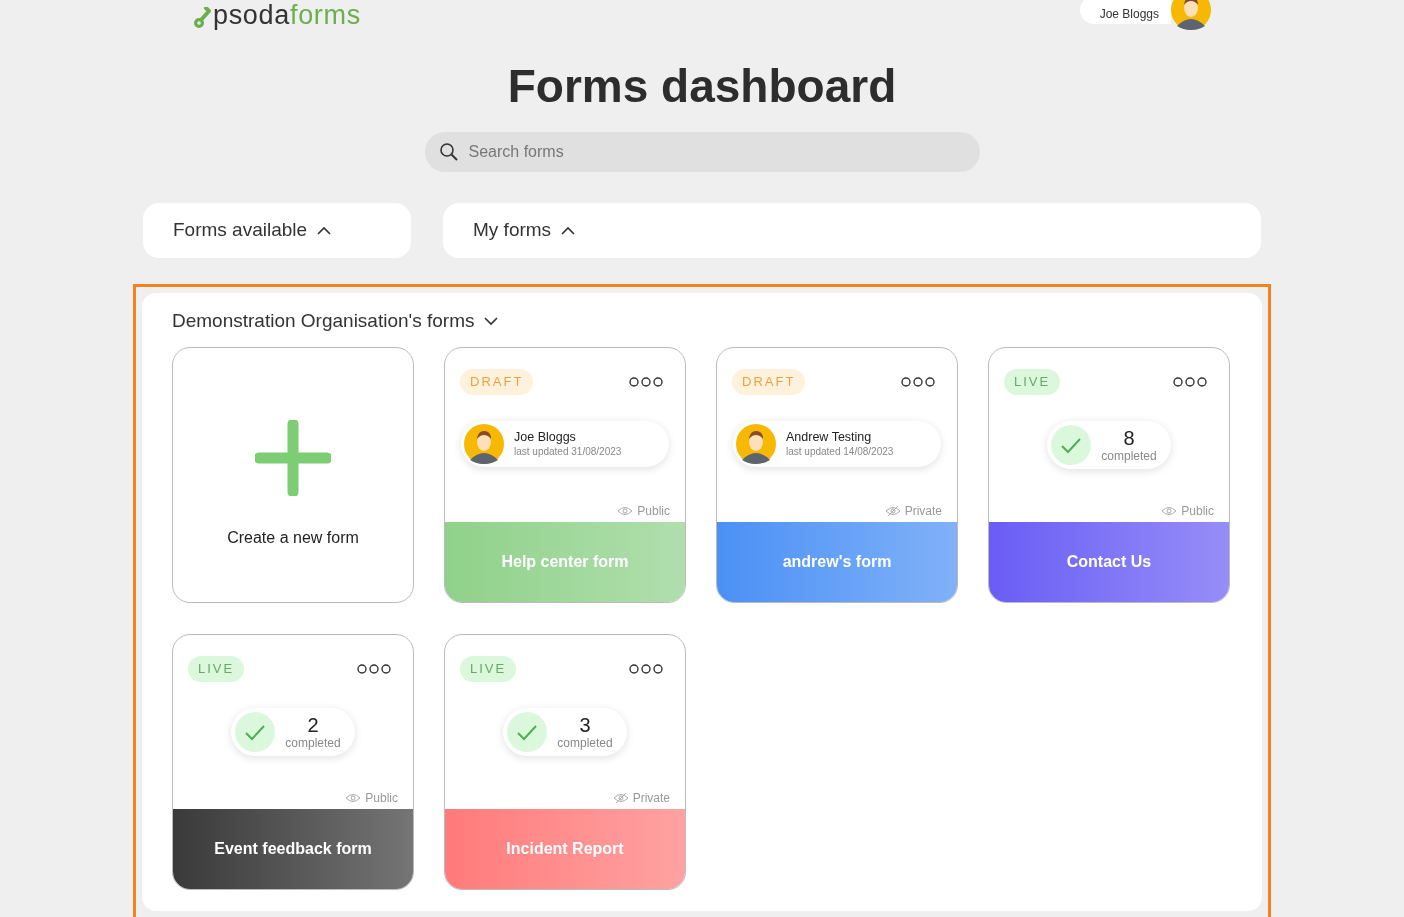  I want to click on logo-text: psodaforms, so click(287, 15).